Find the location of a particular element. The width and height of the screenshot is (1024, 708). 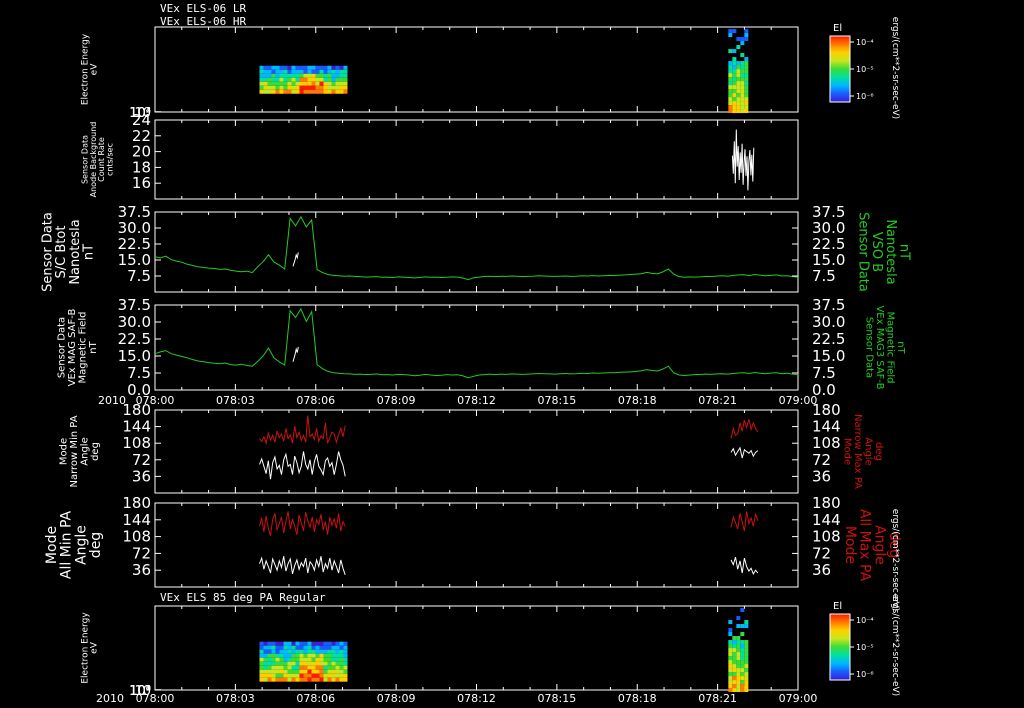

colorbar-tick-label: 10⁻⁵ is located at coordinates (865, 69).